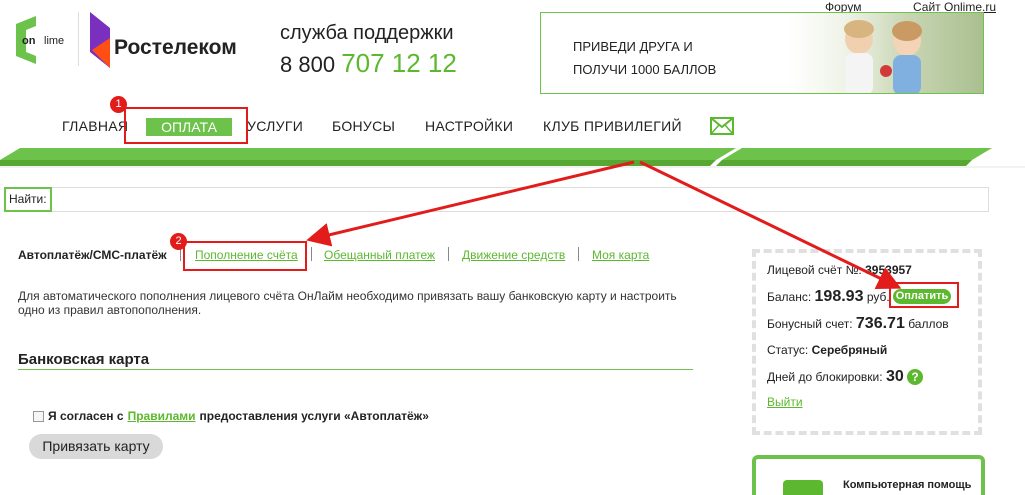 The image size is (1025, 495). Describe the element at coordinates (803, 487) in the screenshot. I see `computer-help-icon` at that location.